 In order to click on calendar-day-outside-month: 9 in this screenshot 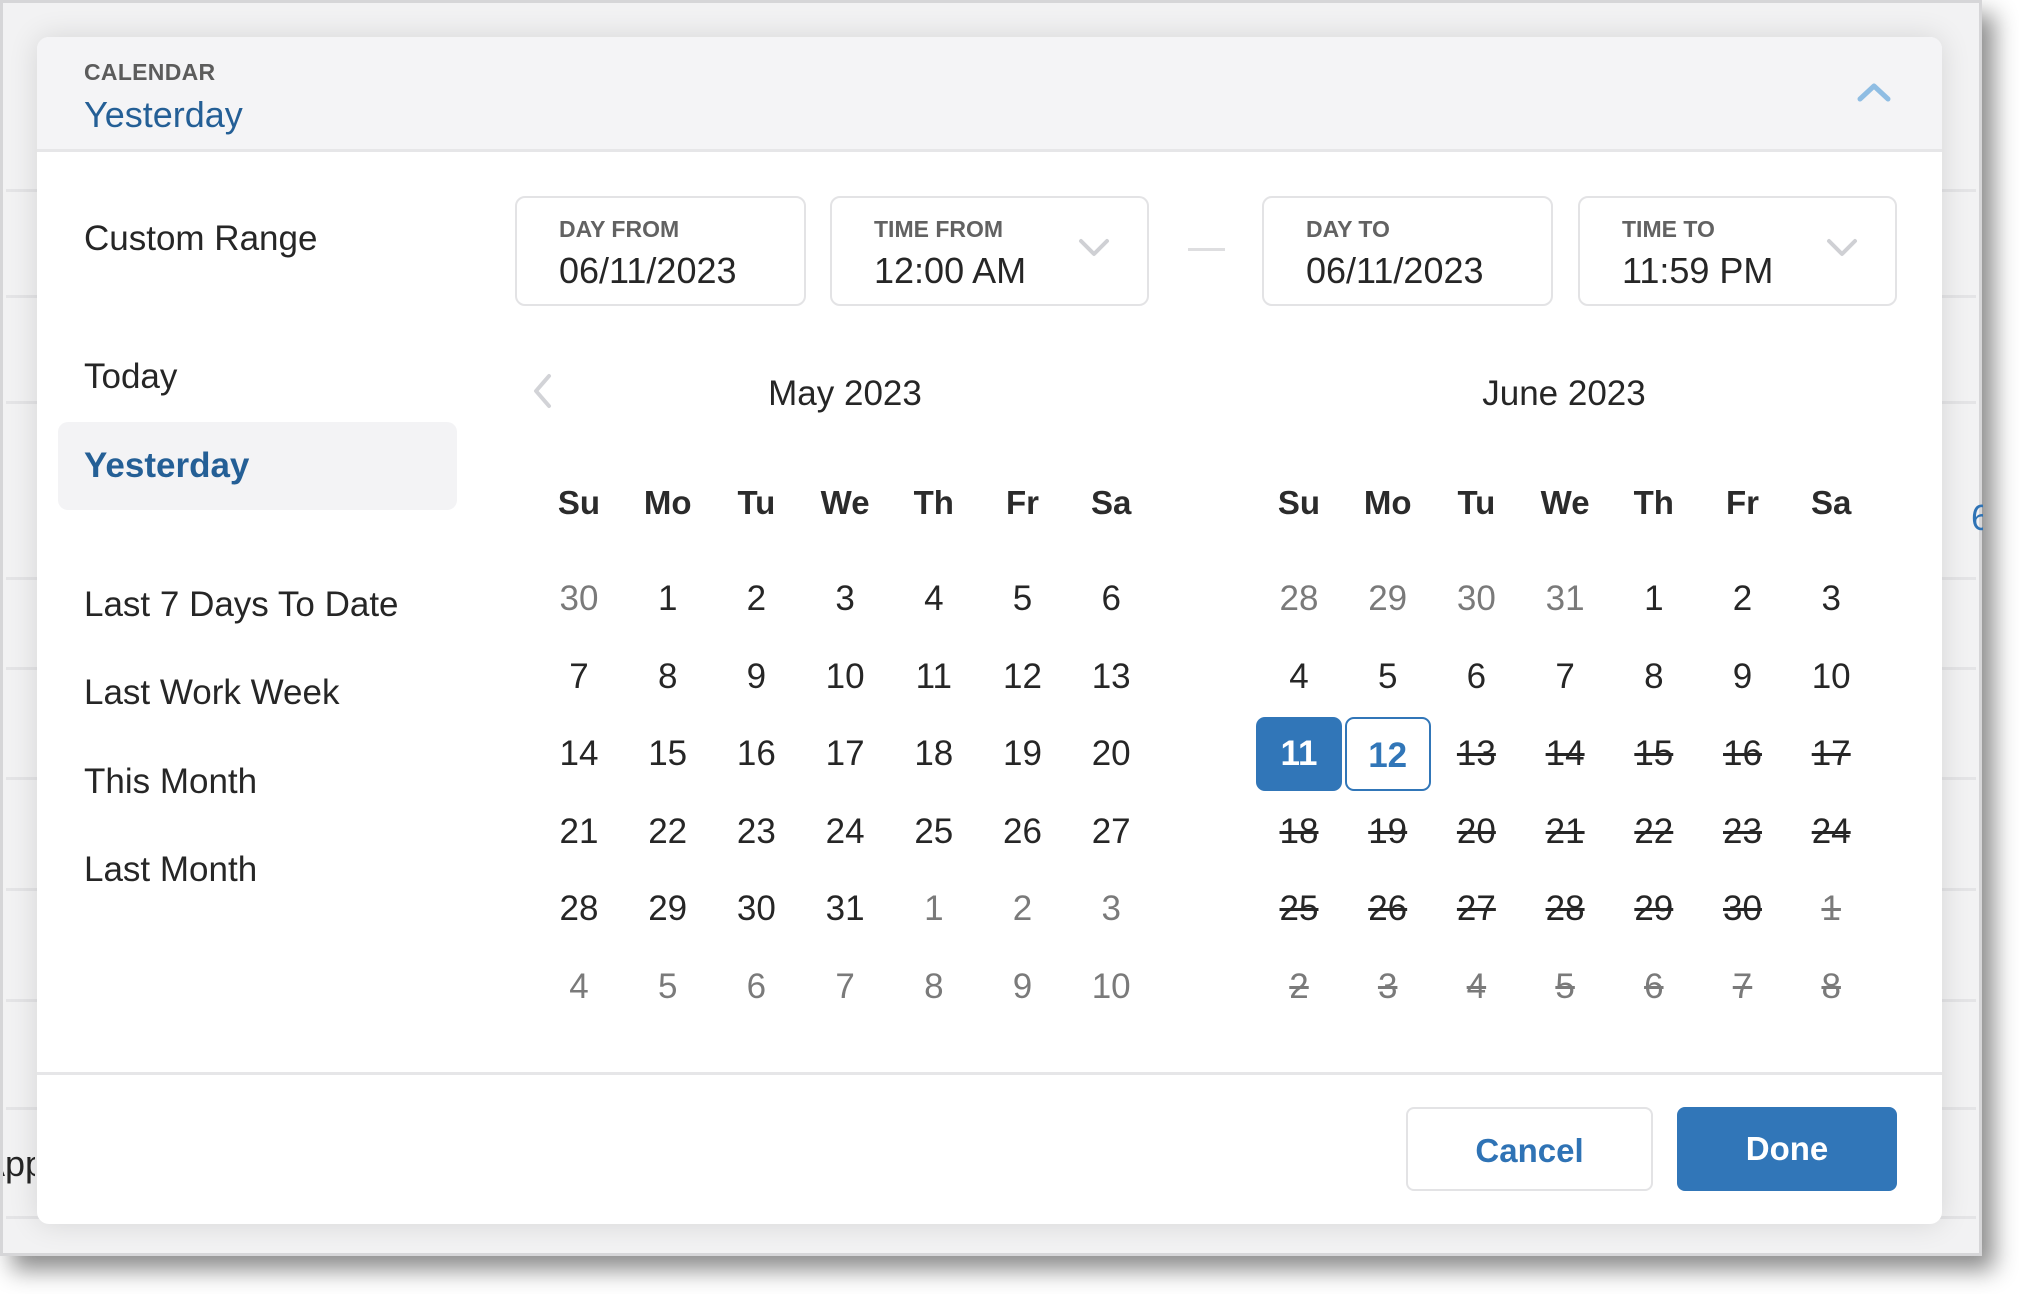, I will do `click(1023, 987)`.